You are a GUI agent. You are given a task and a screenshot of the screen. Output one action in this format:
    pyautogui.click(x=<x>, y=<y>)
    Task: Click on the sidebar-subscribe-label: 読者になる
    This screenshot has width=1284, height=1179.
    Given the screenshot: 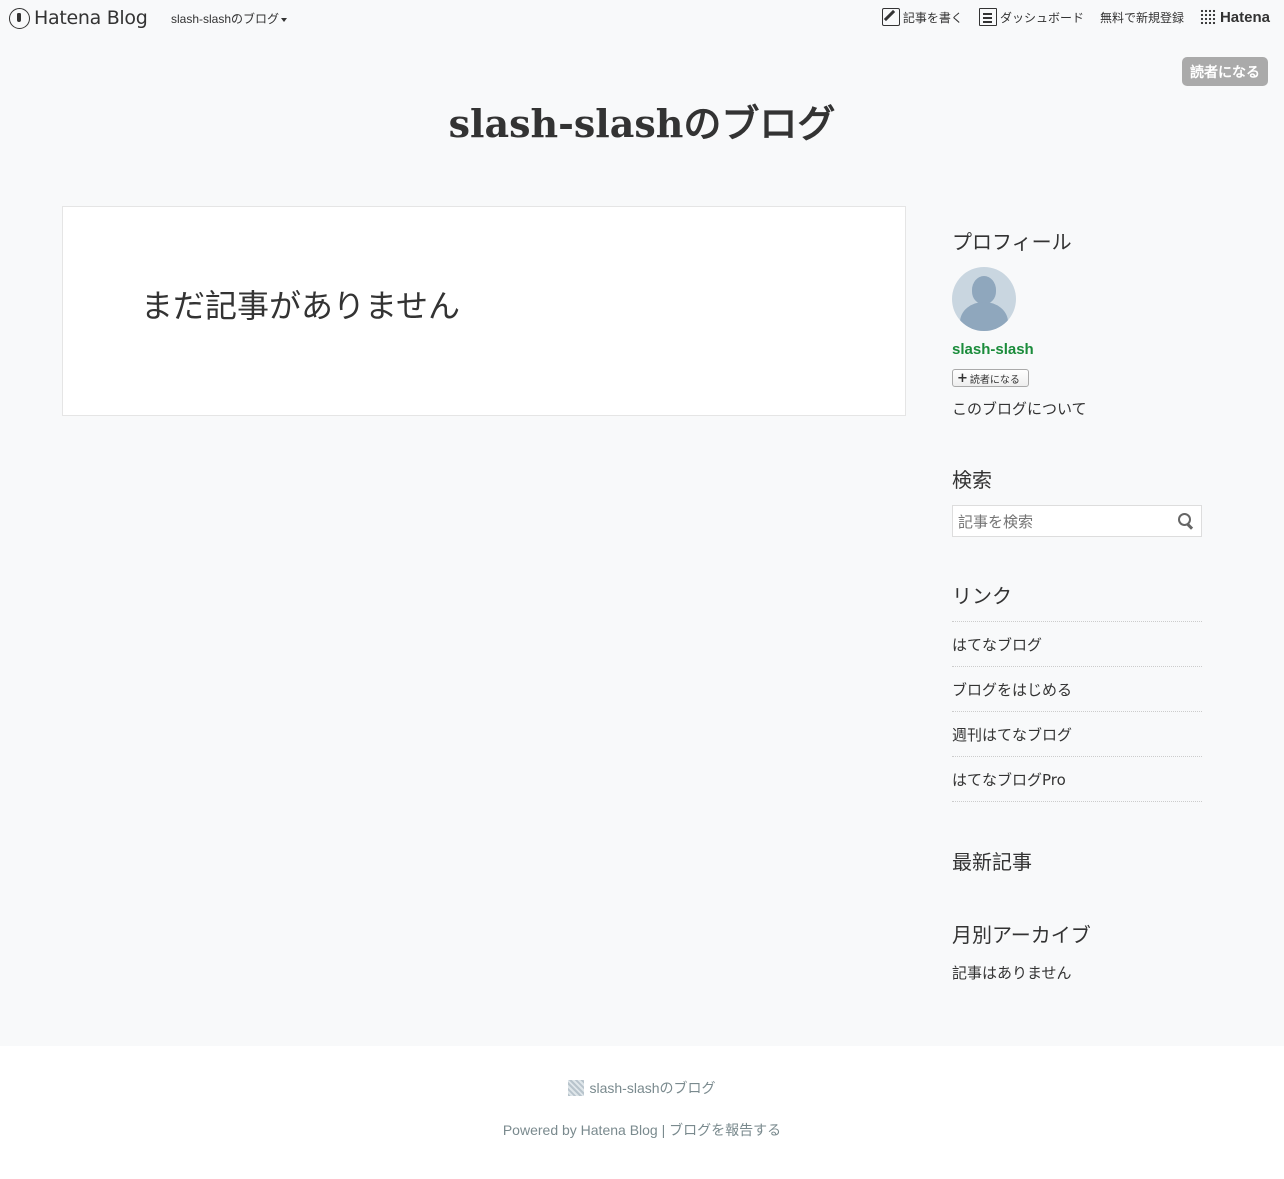 What is the action you would take?
    pyautogui.click(x=994, y=380)
    